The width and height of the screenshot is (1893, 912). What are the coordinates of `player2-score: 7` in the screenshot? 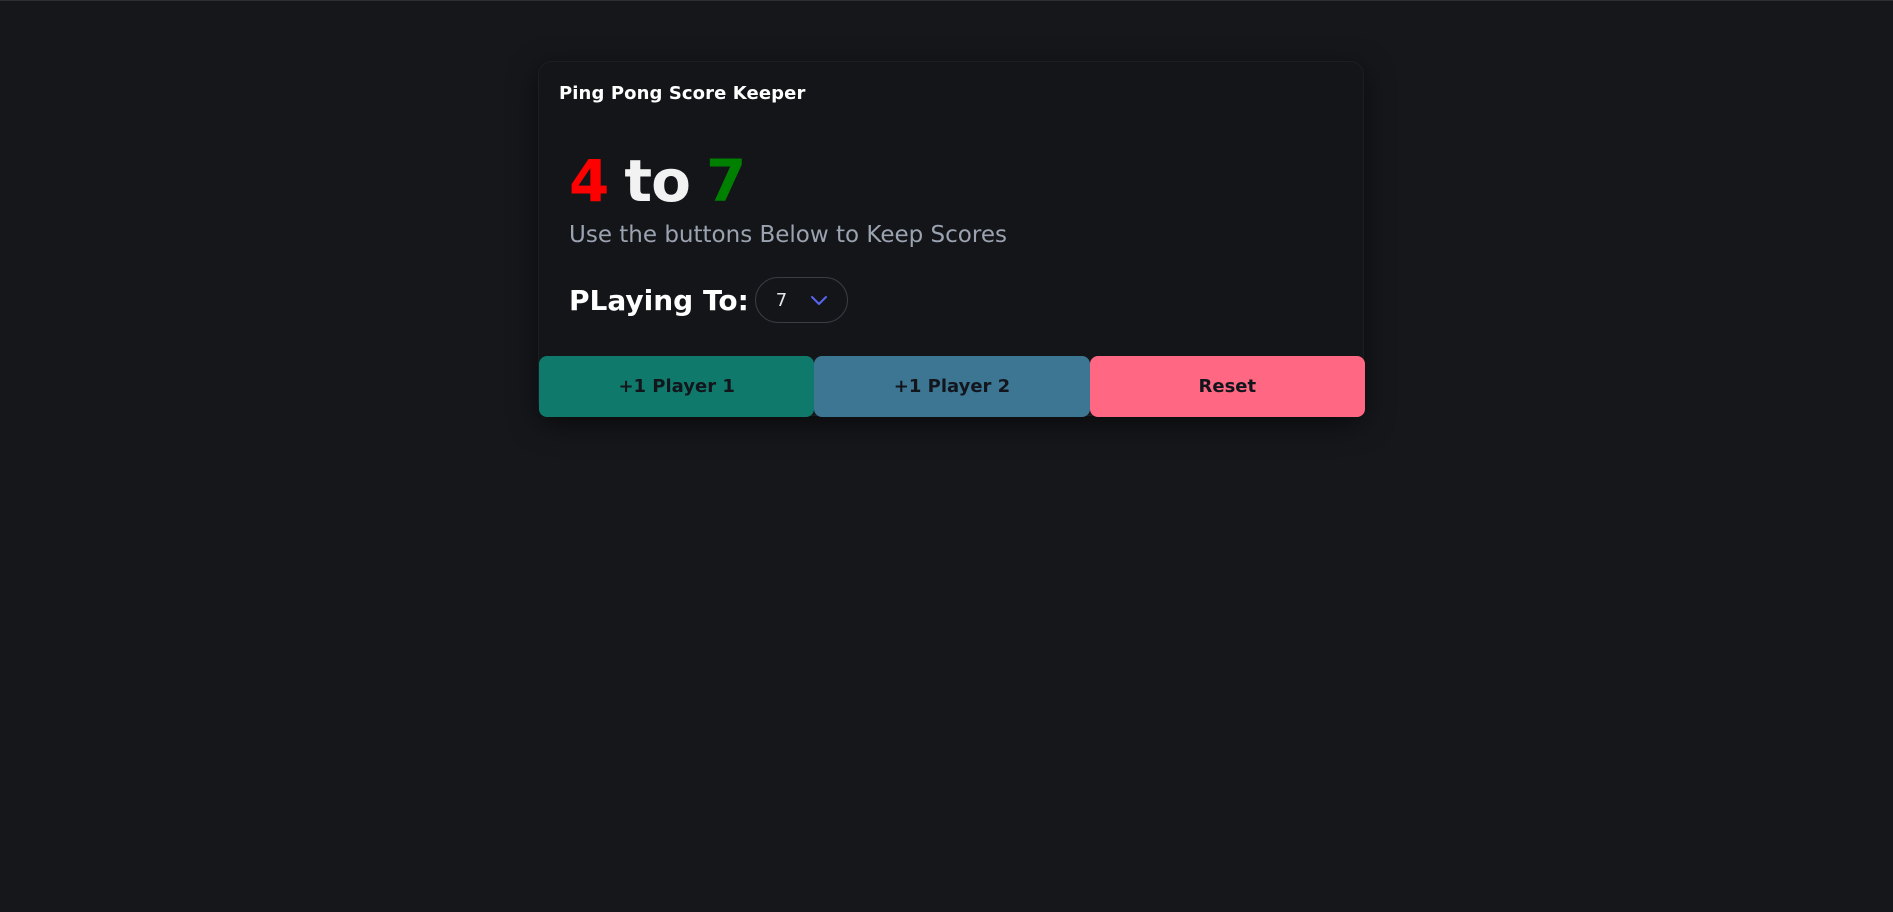 It's located at (725, 181).